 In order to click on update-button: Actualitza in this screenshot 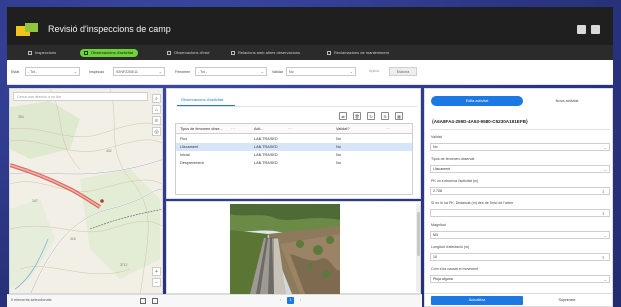, I will do `click(477, 300)`.